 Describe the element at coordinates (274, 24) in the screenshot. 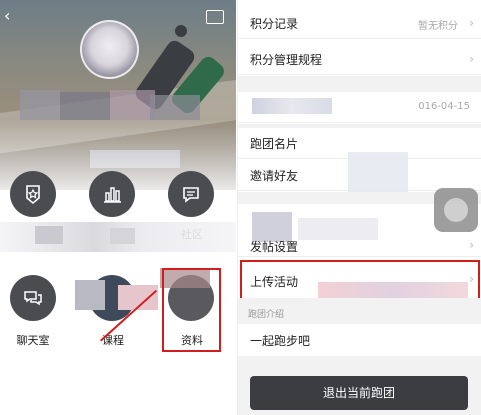

I see `row-label: 积分记录` at that location.